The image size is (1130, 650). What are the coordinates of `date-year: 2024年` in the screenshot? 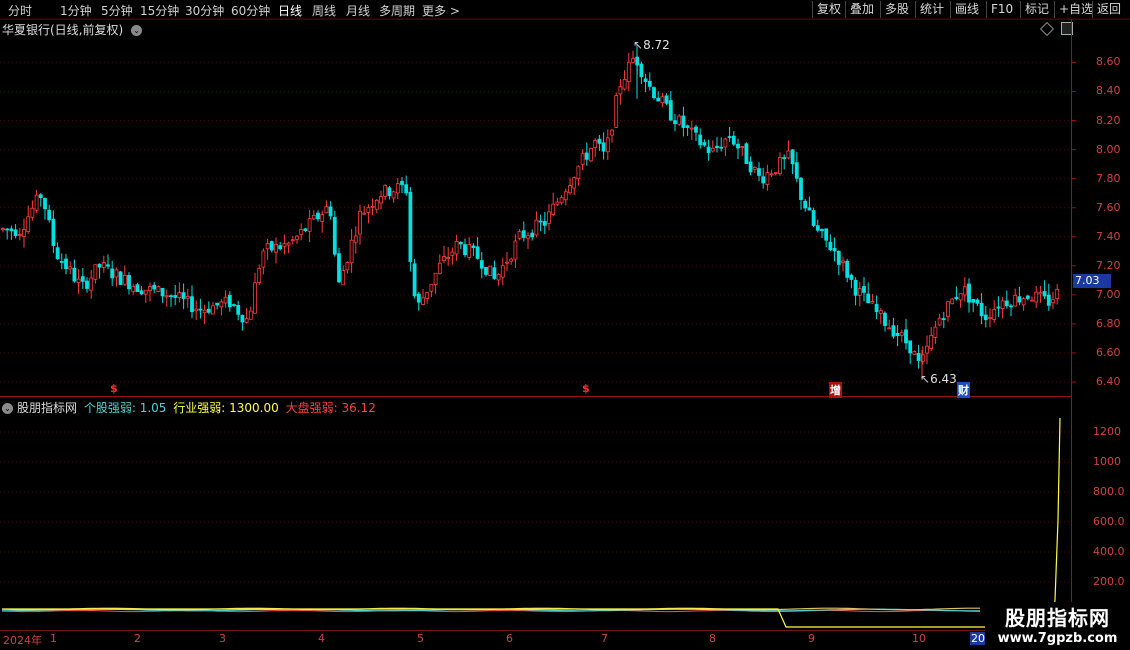 It's located at (22, 640).